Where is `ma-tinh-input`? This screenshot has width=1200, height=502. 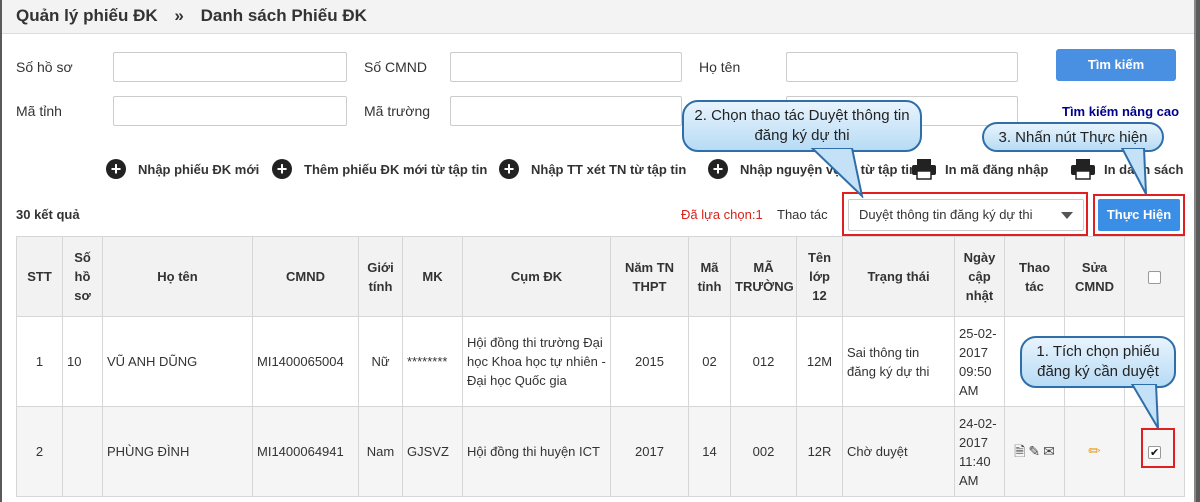 ma-tinh-input is located at coordinates (230, 111).